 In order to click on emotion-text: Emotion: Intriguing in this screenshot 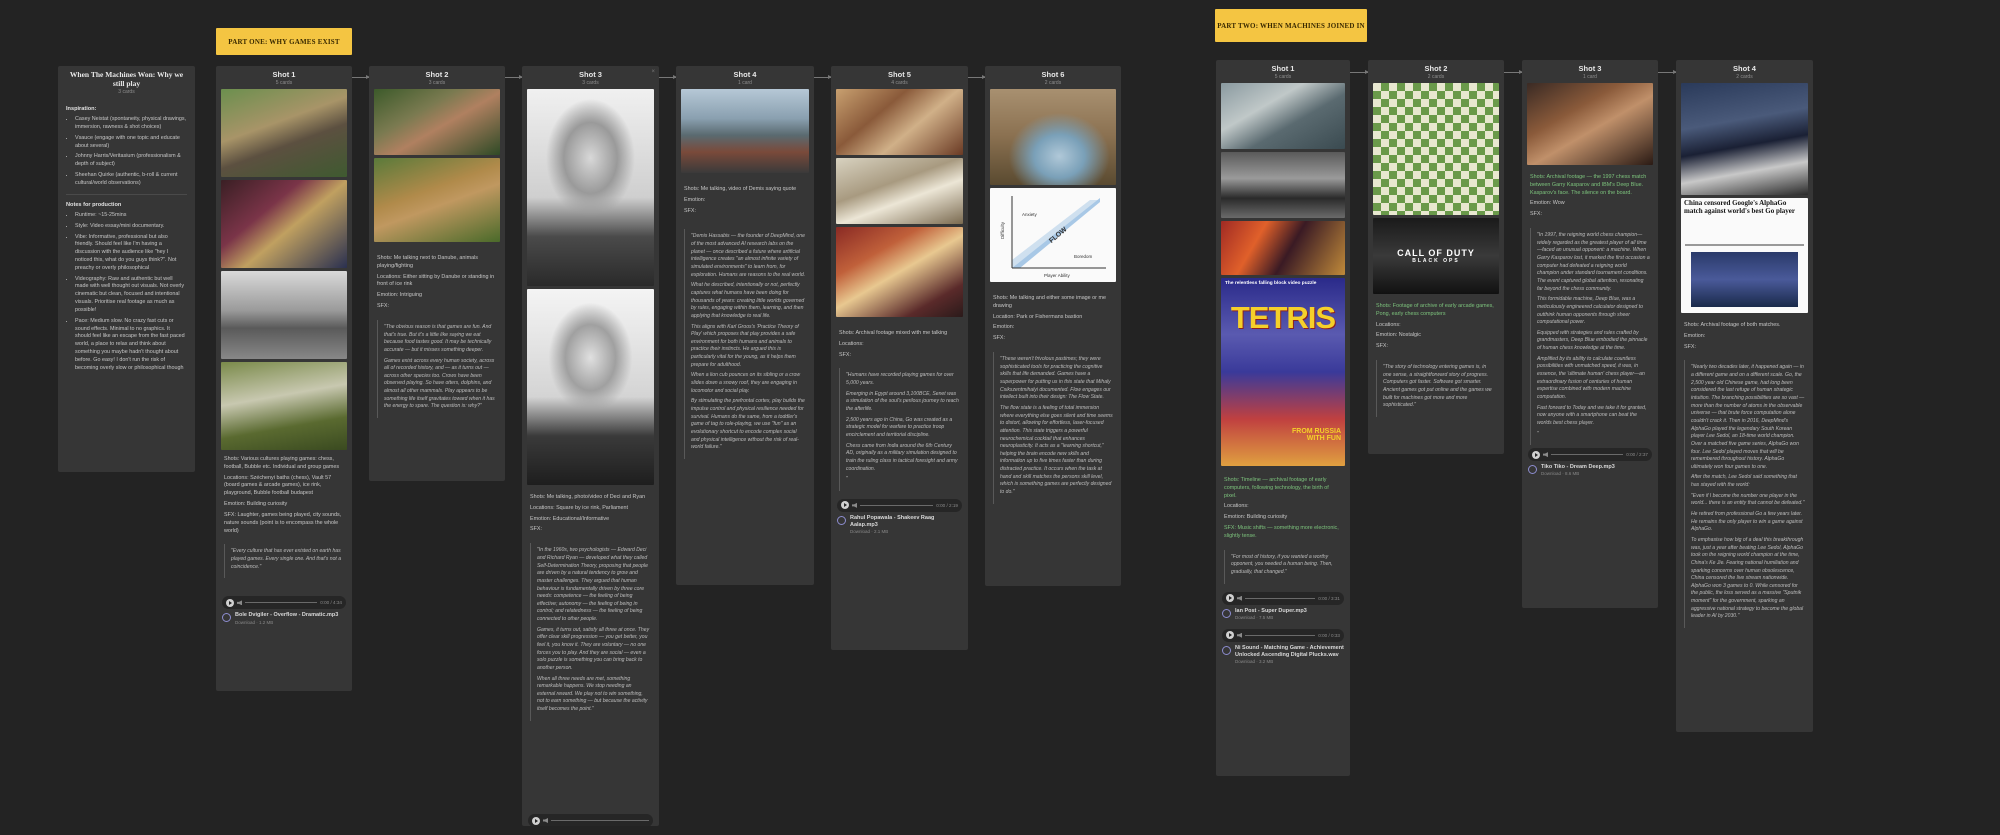, I will do `click(399, 295)`.